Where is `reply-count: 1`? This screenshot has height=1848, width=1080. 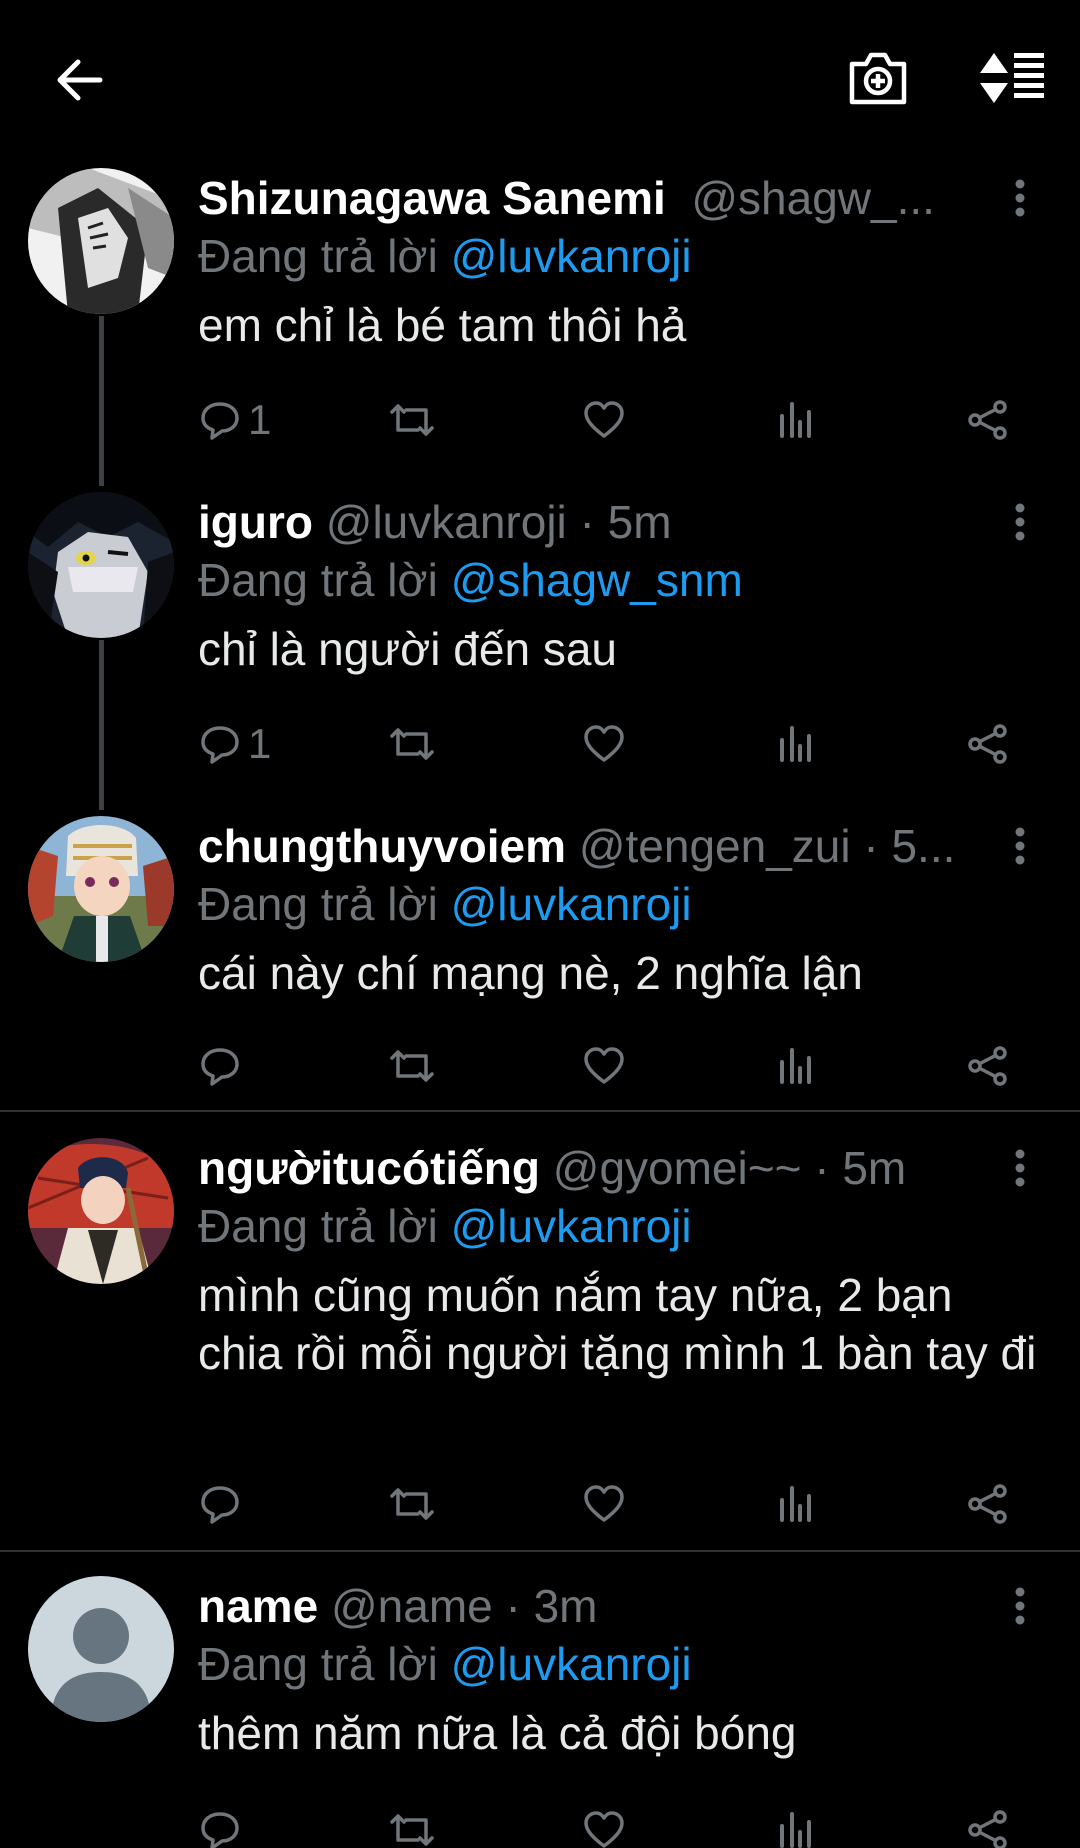
reply-count: 1 is located at coordinates (260, 743).